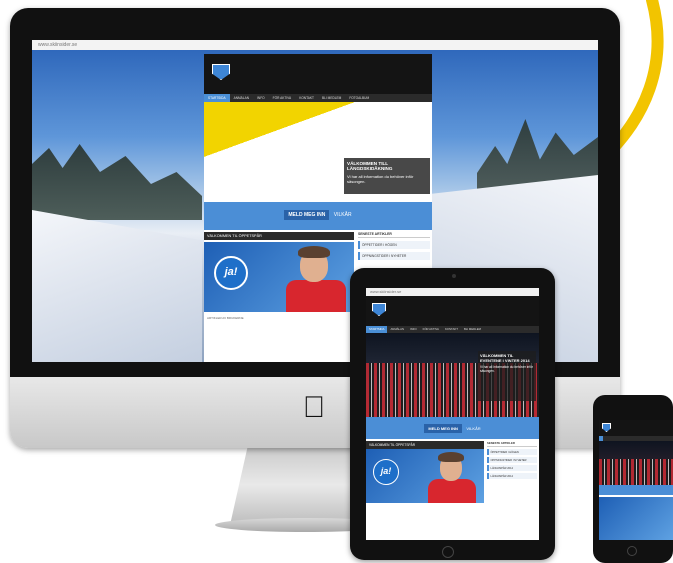 Image resolution: width=673 pixels, height=563 pixels. What do you see at coordinates (632, 551) in the screenshot?
I see `iphone-home-button` at bounding box center [632, 551].